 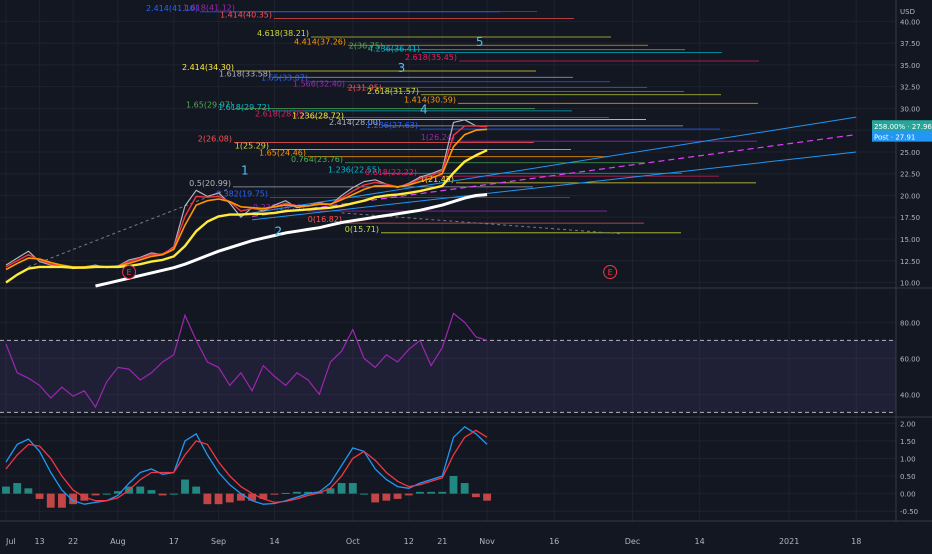 I want to click on price-tick-label: 35.00, so click(x=910, y=66).